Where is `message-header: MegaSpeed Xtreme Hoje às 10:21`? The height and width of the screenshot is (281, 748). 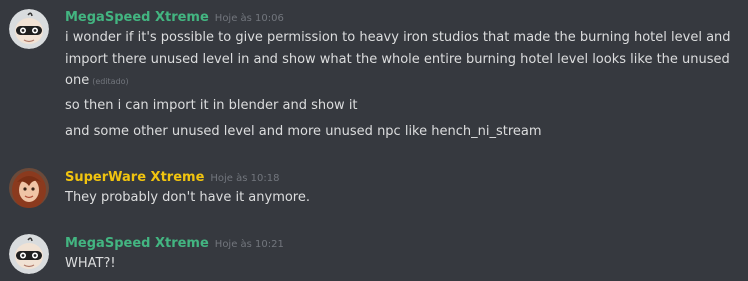
message-header: MegaSpeed Xtreme Hoje às 10:21 is located at coordinates (174, 242).